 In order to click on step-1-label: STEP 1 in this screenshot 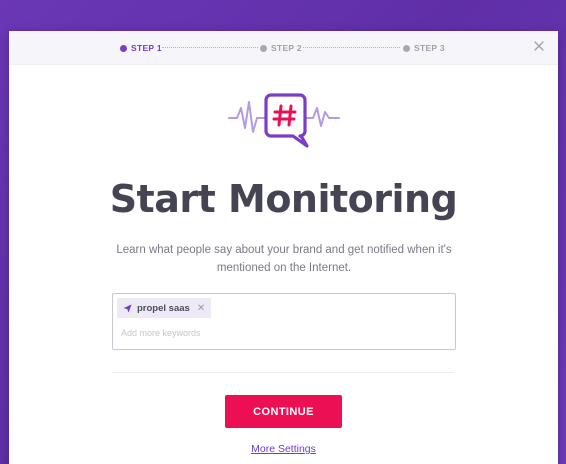, I will do `click(146, 48)`.